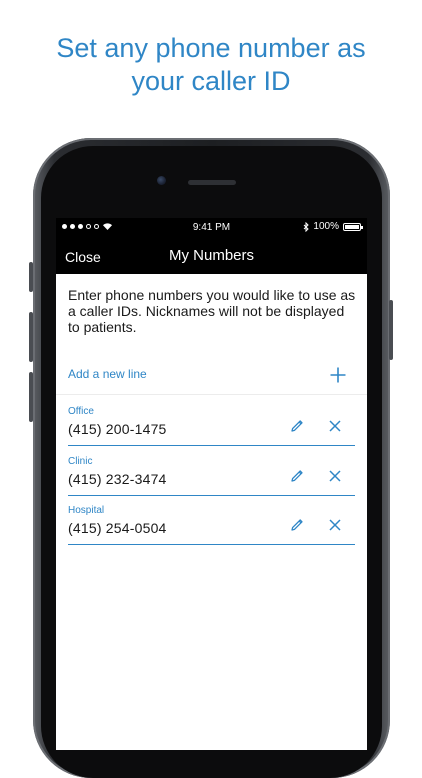 Image resolution: width=422 pixels, height=778 pixels. I want to click on nav-title: My Numbers, so click(211, 255).